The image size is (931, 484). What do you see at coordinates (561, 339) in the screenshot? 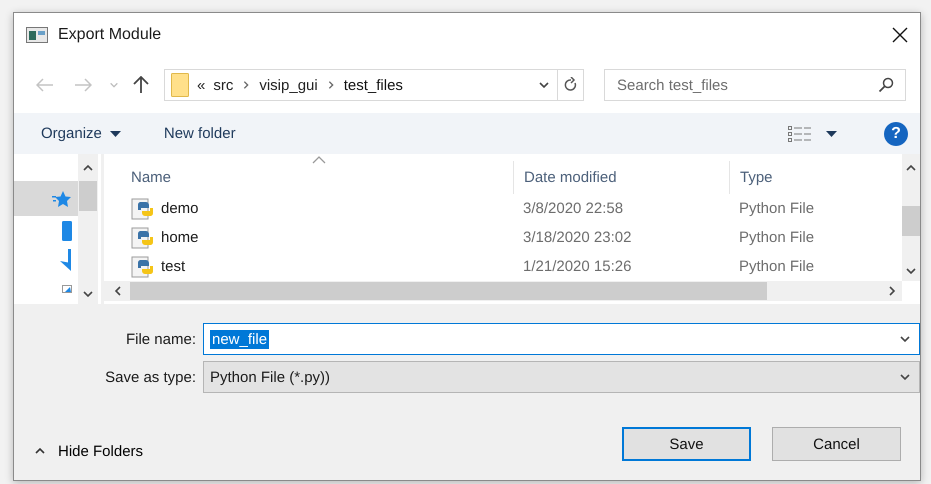
I see `file-name-field: new_file` at bounding box center [561, 339].